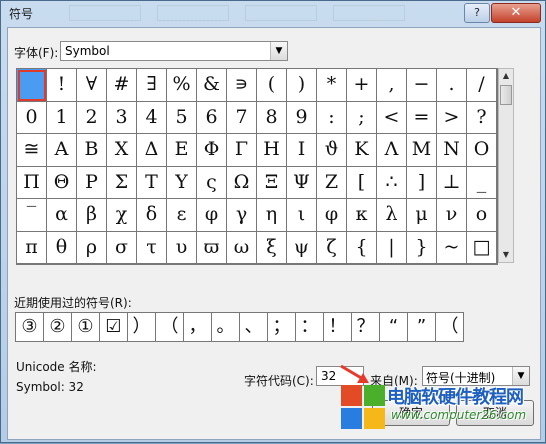 The height and width of the screenshot is (444, 546). What do you see at coordinates (392, 117) in the screenshot?
I see `symbol-cell: <` at bounding box center [392, 117].